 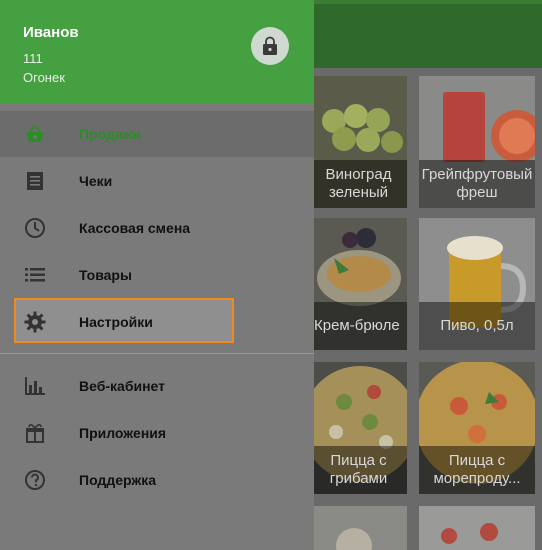 What do you see at coordinates (360, 142) in the screenshot?
I see `product-tile-grapes: Виноград зеленый` at bounding box center [360, 142].